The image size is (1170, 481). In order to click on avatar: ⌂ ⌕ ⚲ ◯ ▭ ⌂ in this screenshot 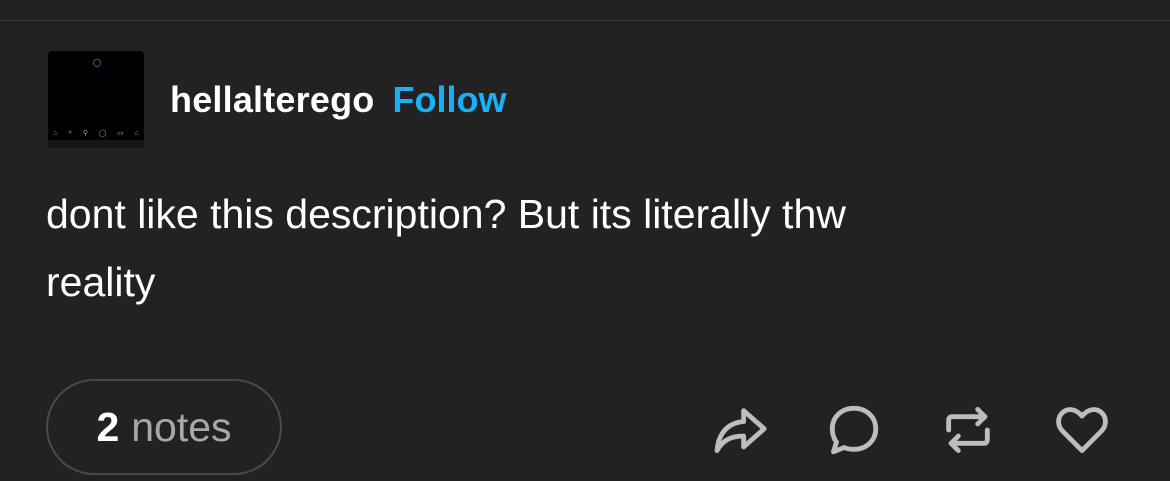, I will do `click(96, 99)`.